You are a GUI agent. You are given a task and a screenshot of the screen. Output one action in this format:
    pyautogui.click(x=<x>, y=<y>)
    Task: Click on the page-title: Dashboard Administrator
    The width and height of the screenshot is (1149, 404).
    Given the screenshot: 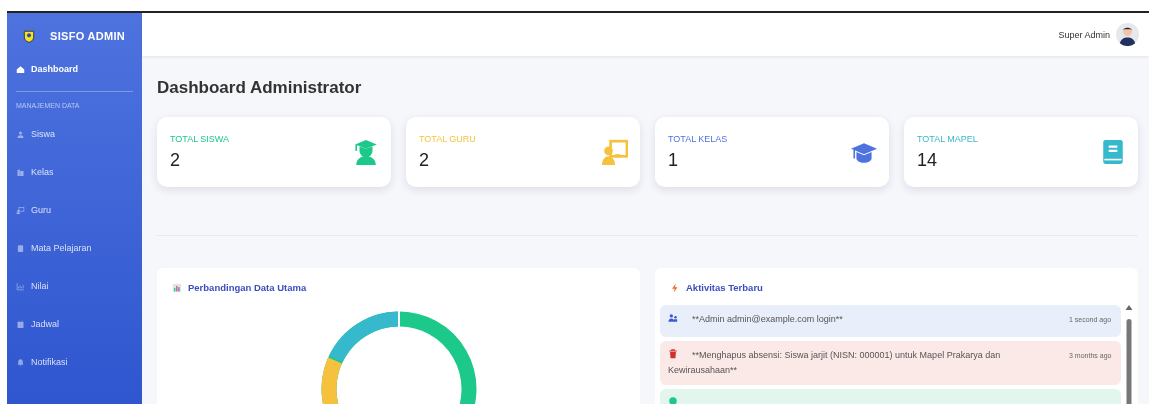 What is the action you would take?
    pyautogui.click(x=260, y=88)
    